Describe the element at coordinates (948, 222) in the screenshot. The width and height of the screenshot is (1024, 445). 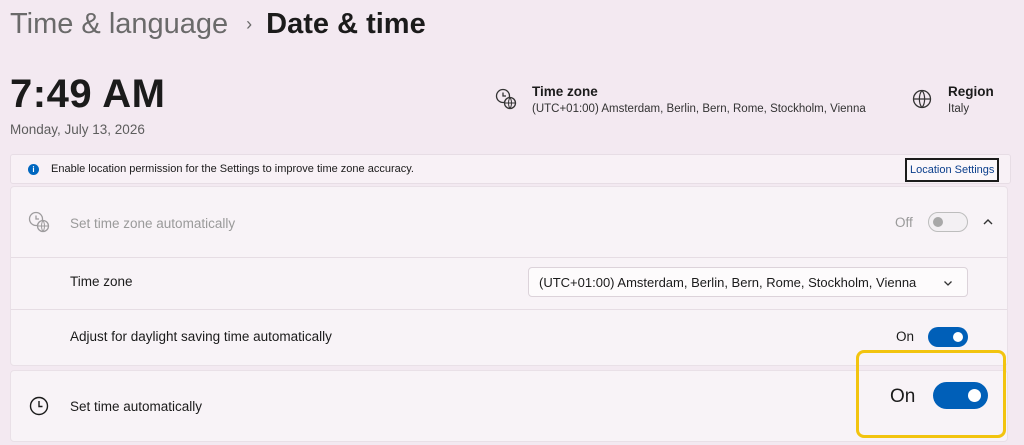
I see `auto-timezone-toggle` at that location.